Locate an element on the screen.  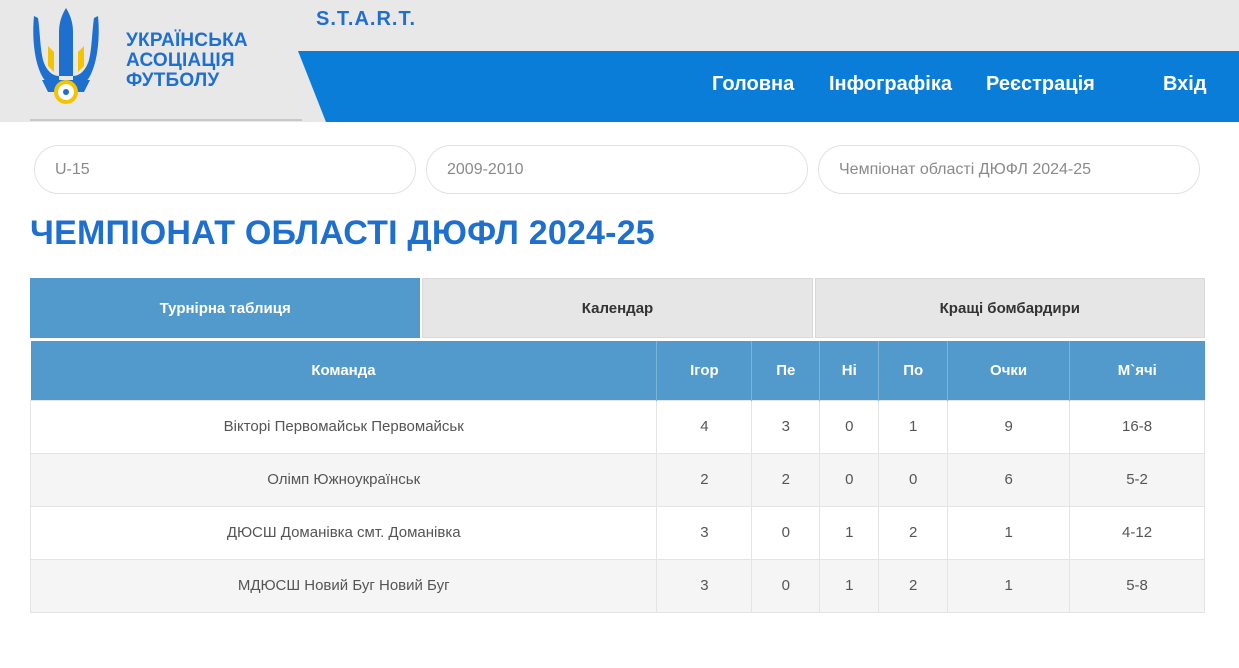
table-row: Олімп Южноукраїнськ 2 2 0 0 6 5-2 is located at coordinates (617, 479).